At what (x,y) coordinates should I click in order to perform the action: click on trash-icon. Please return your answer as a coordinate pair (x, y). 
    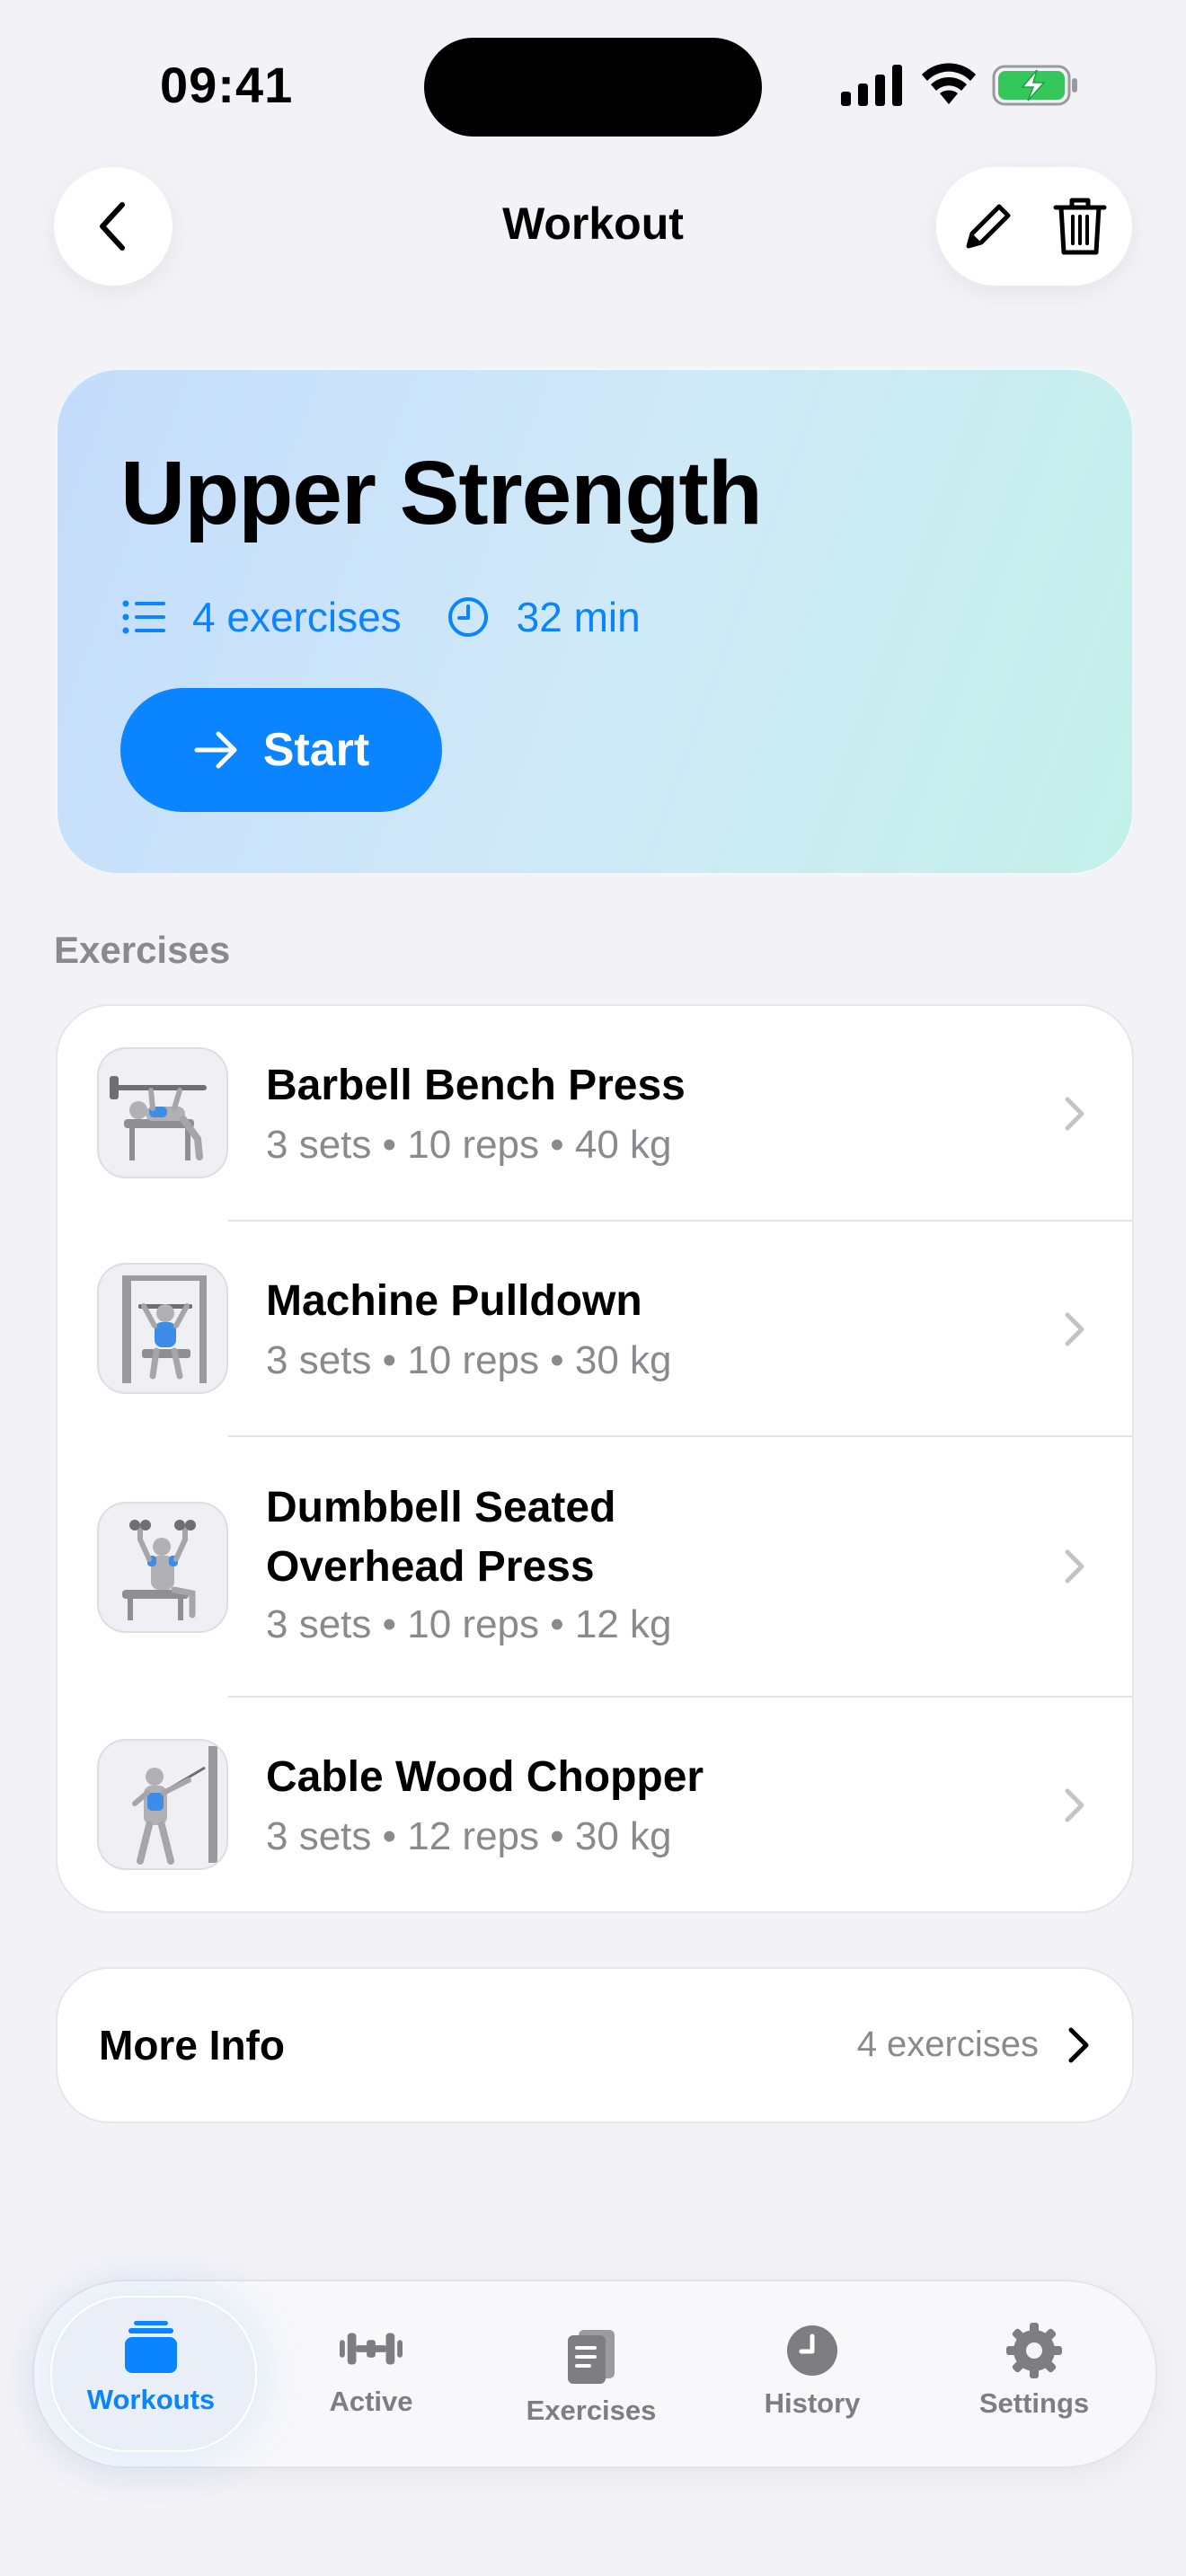
    Looking at the image, I should click on (1080, 226).